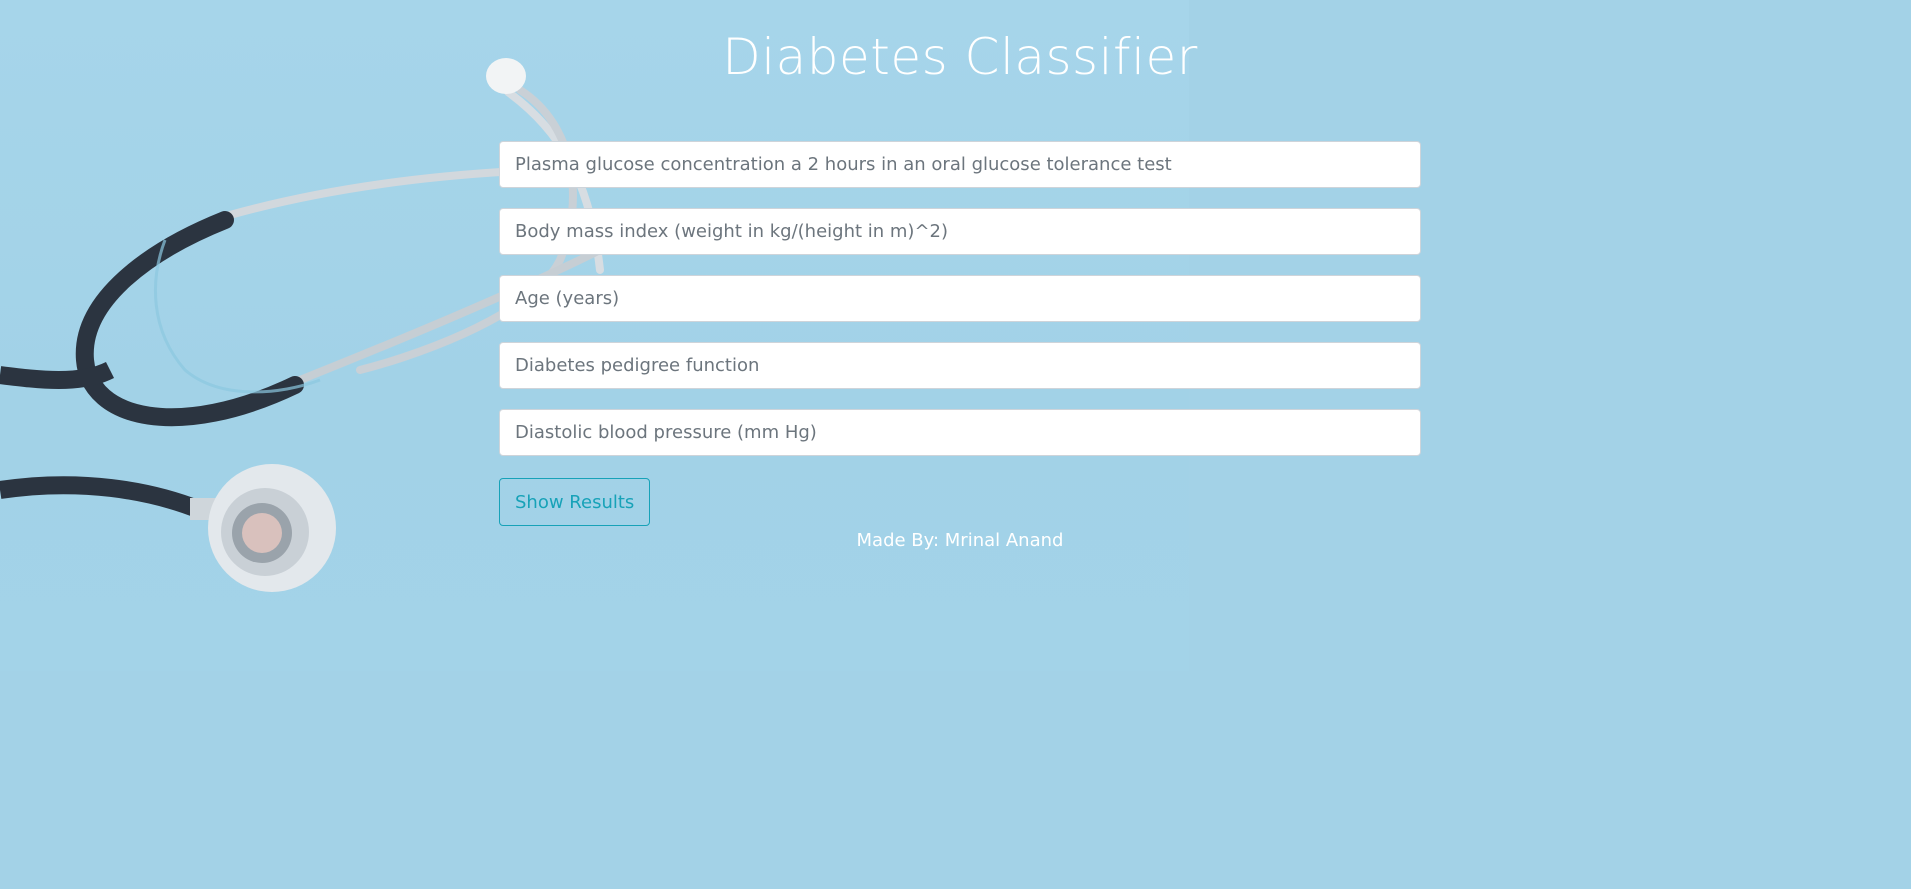 This screenshot has width=1911, height=889. Describe the element at coordinates (960, 231) in the screenshot. I see `bmi-input` at that location.